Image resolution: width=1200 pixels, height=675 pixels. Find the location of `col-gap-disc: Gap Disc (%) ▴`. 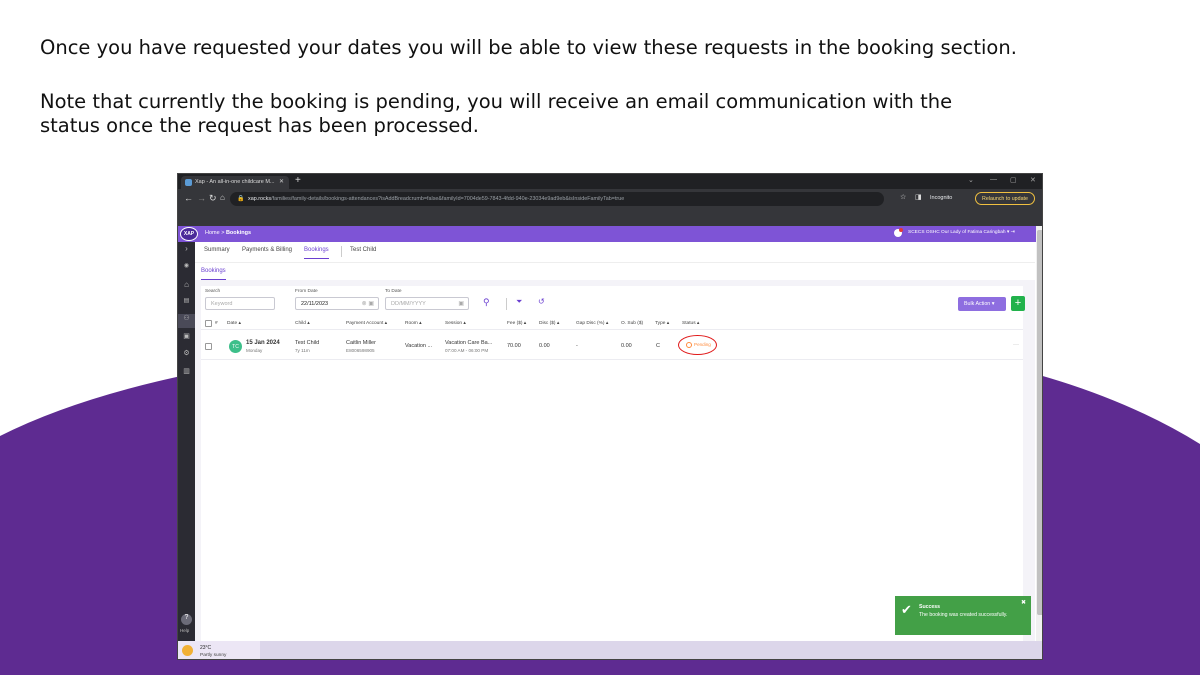

col-gap-disc: Gap Disc (%) ▴ is located at coordinates (592, 323).